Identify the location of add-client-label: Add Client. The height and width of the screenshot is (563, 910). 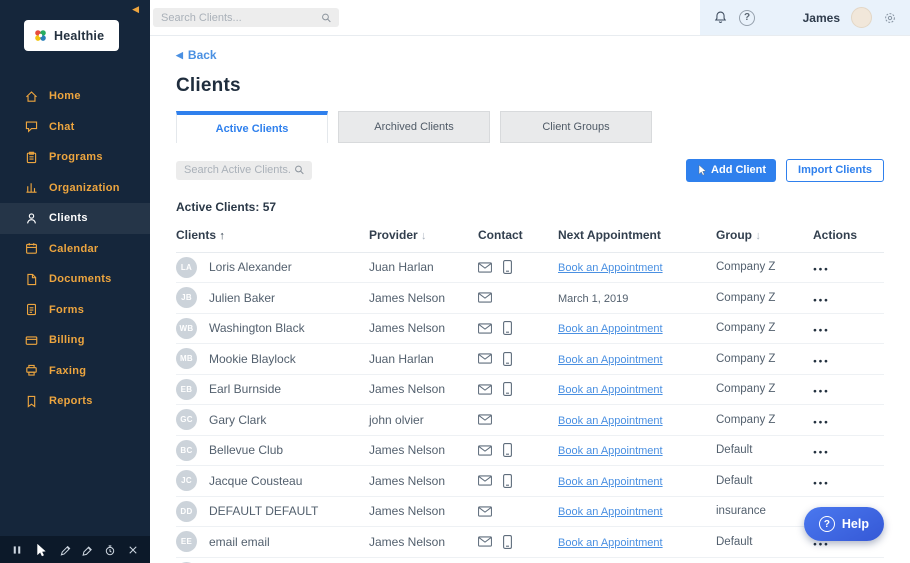
(739, 170).